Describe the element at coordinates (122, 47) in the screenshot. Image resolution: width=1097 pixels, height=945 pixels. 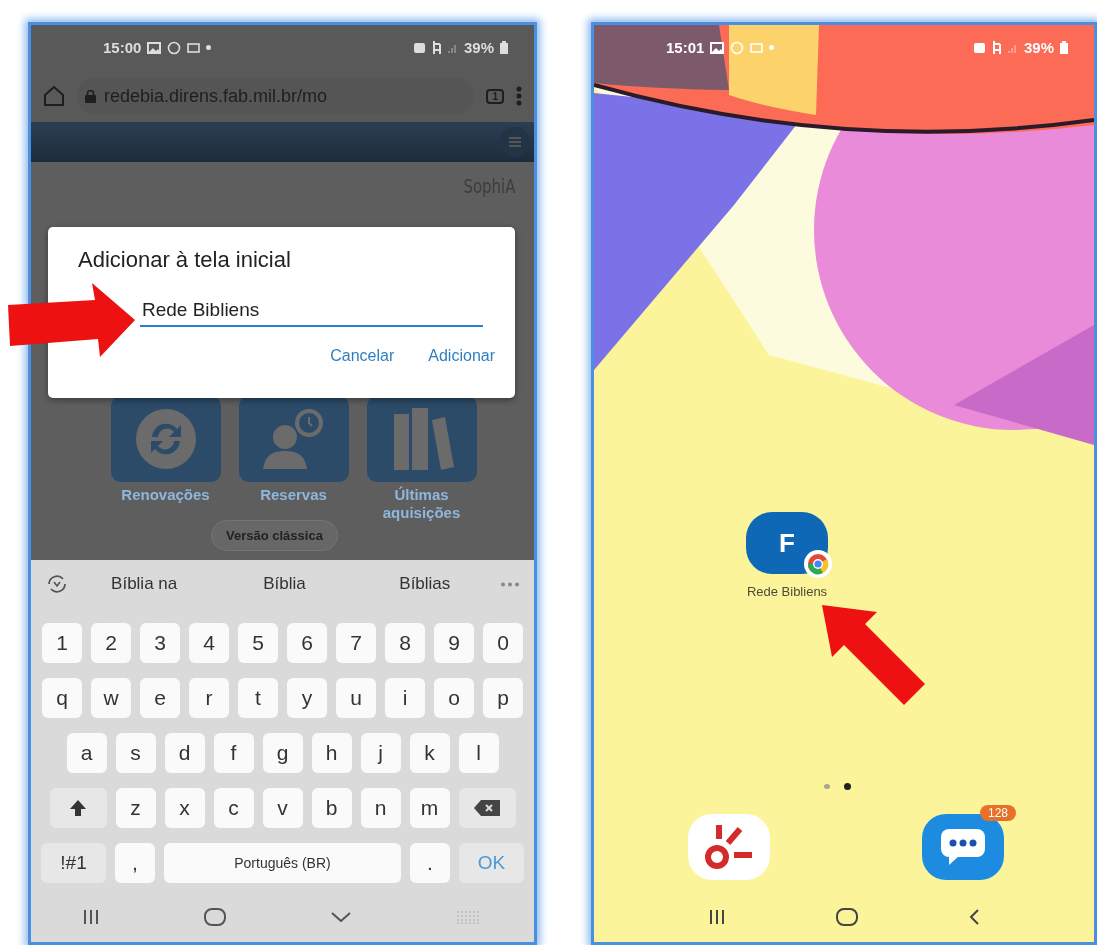
I see `status-time: 15:00` at that location.